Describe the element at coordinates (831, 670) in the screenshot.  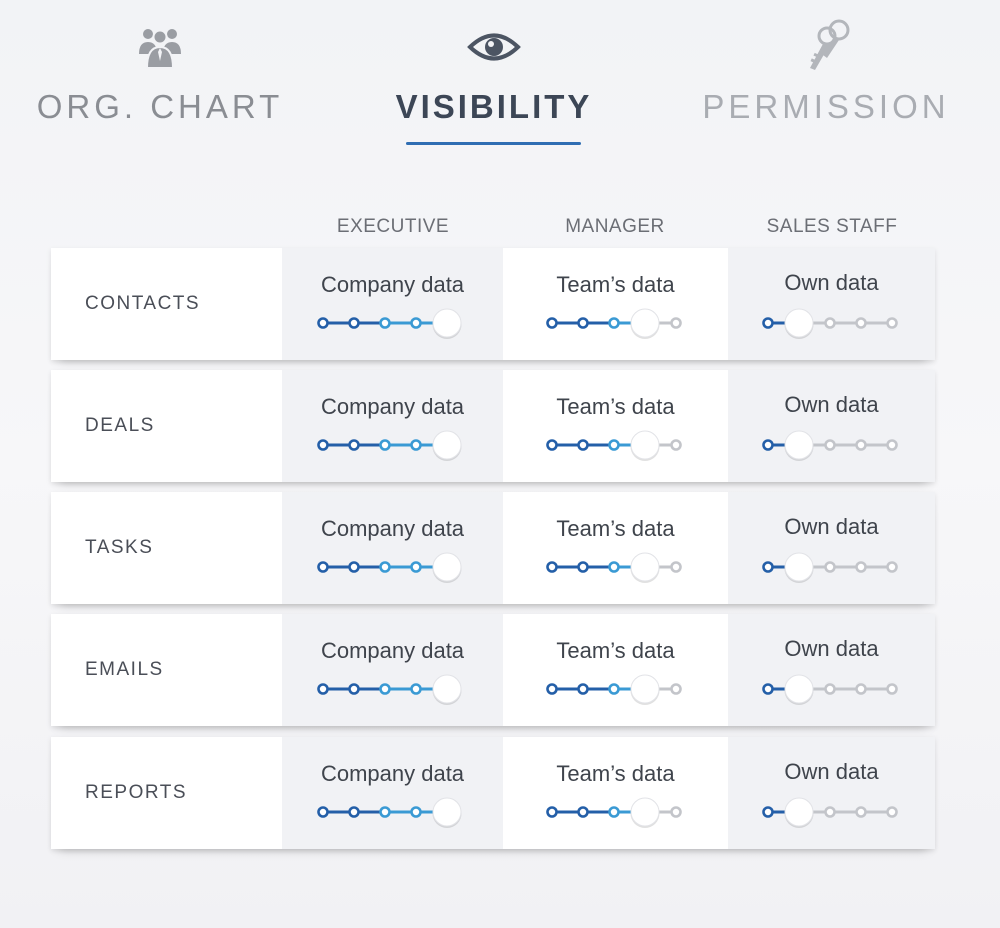
I see `cell-sales-staff: Own data` at that location.